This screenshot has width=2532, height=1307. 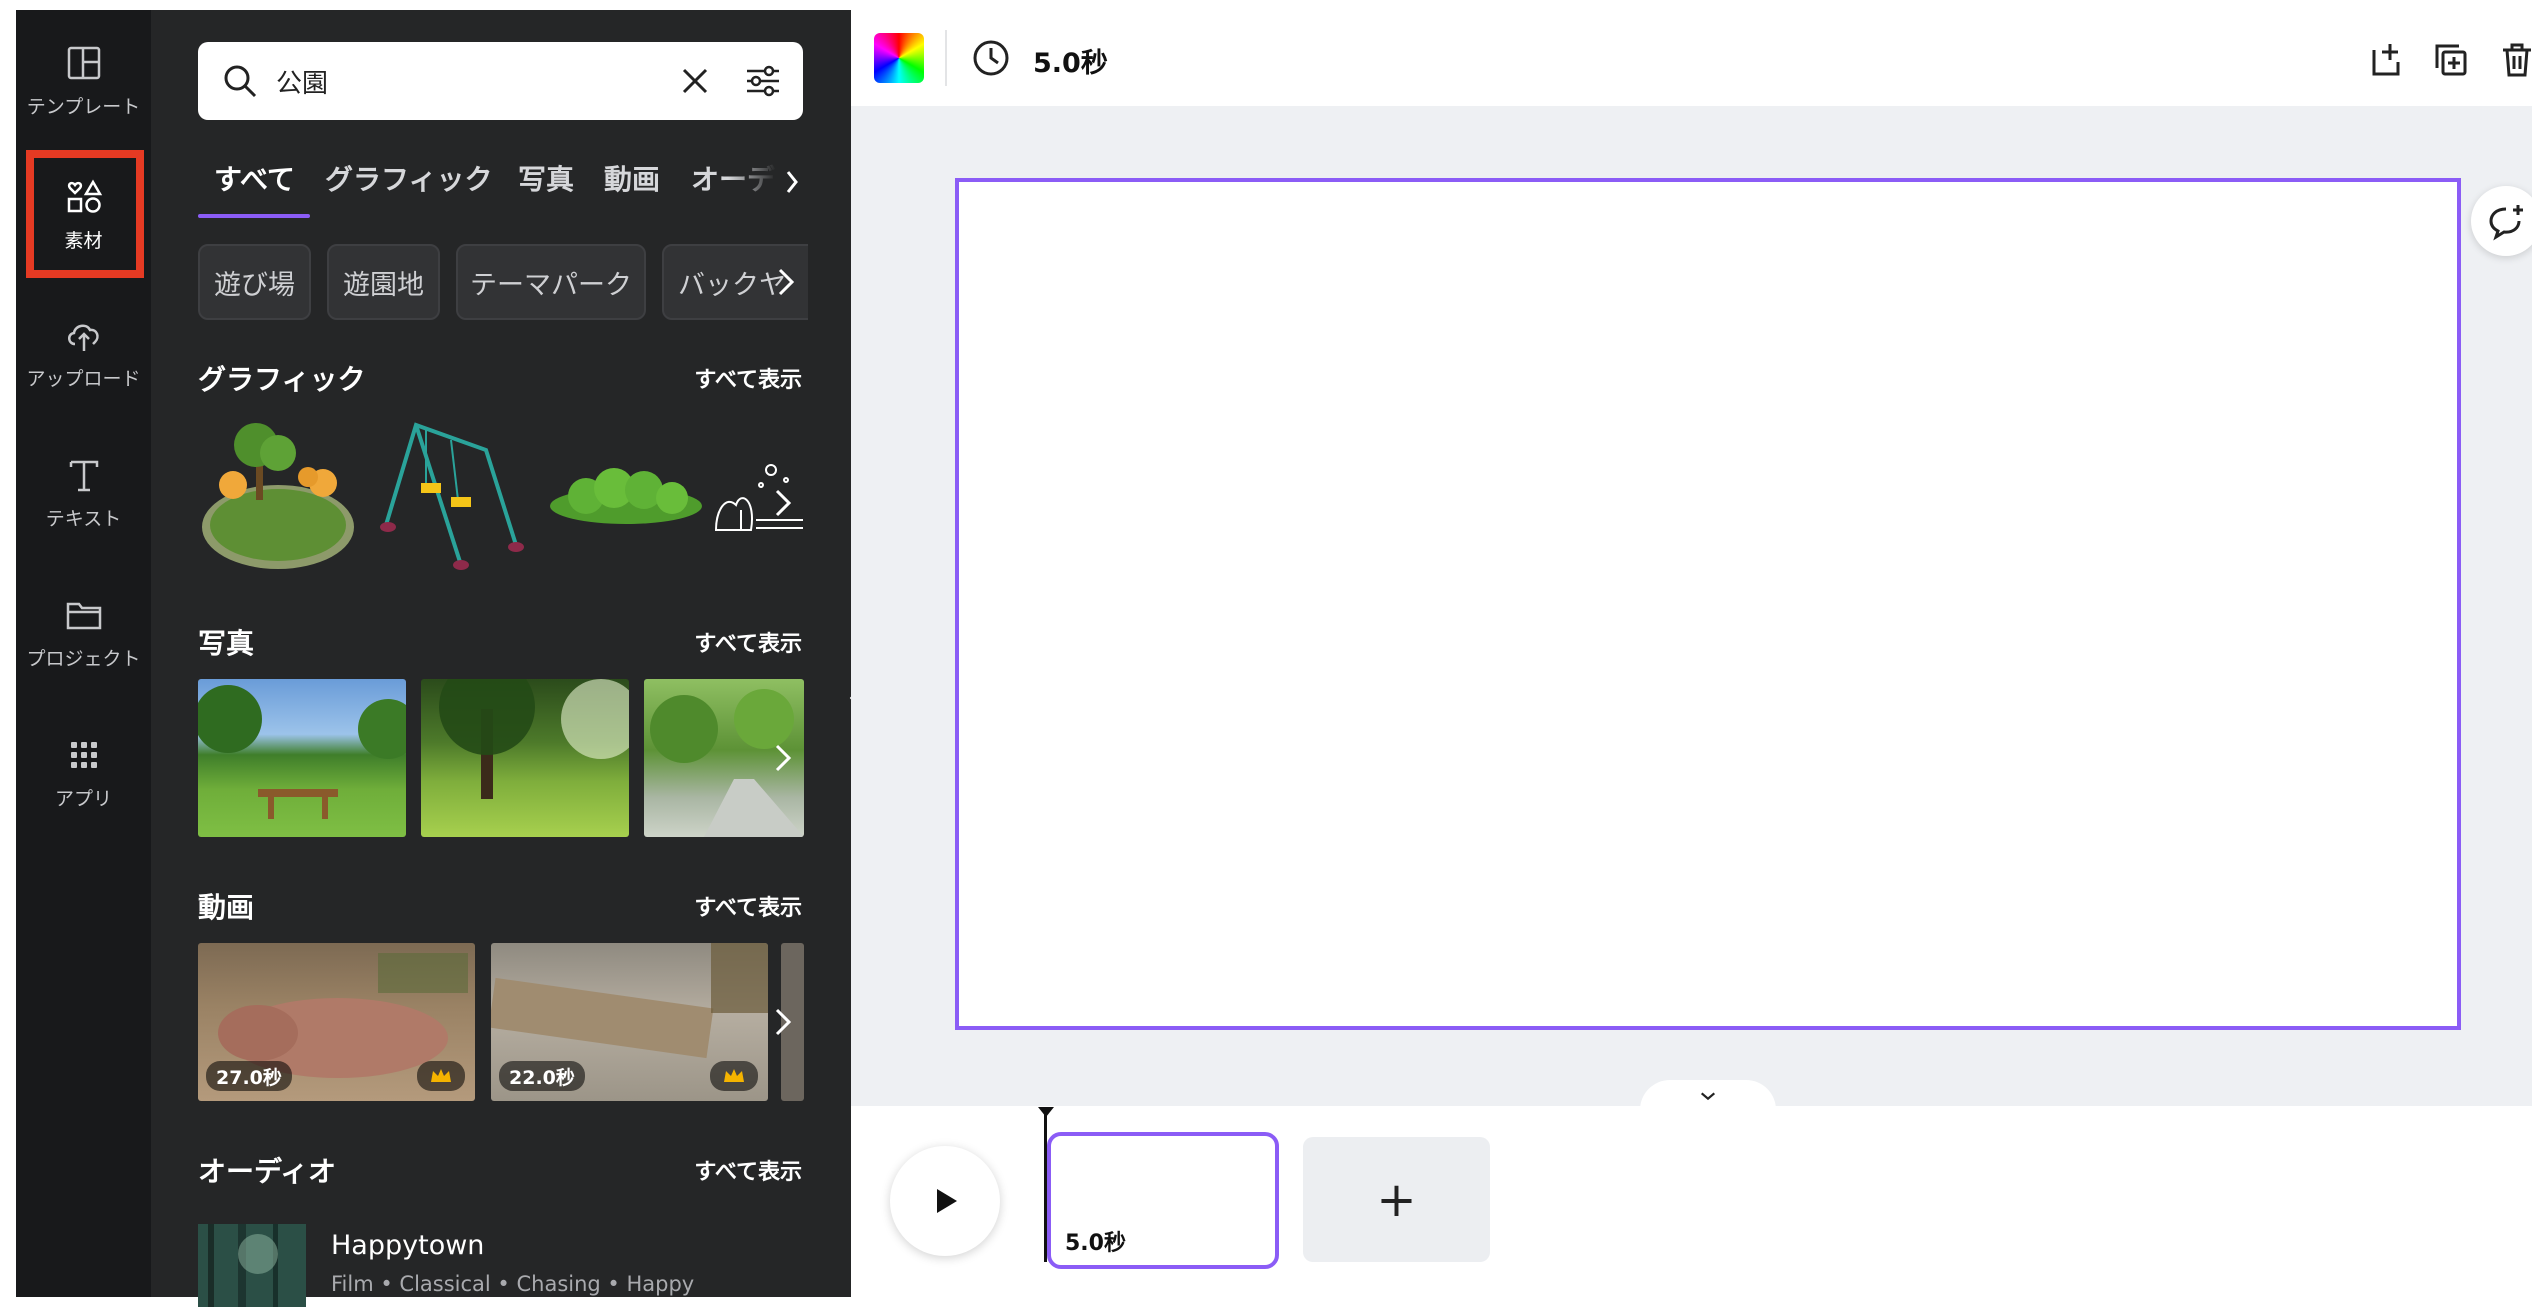 What do you see at coordinates (83, 658) in the screenshot?
I see `rail-label-projects: プロジェクト` at bounding box center [83, 658].